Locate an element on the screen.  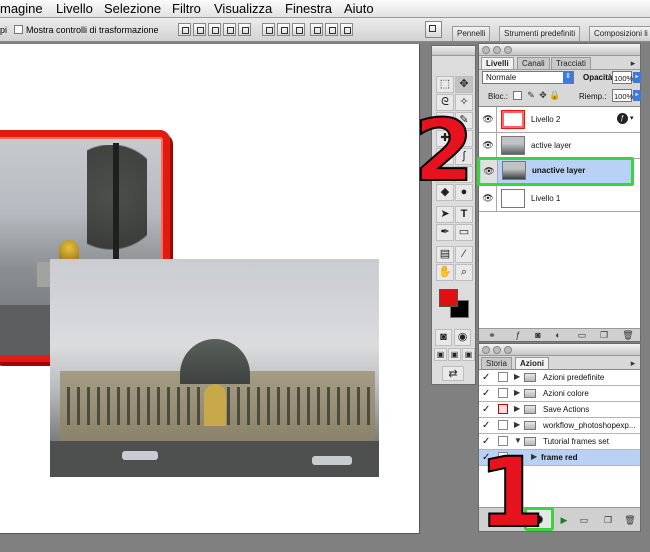
screen-mode-menu-icon: ▣ is located at coordinates (454, 354).